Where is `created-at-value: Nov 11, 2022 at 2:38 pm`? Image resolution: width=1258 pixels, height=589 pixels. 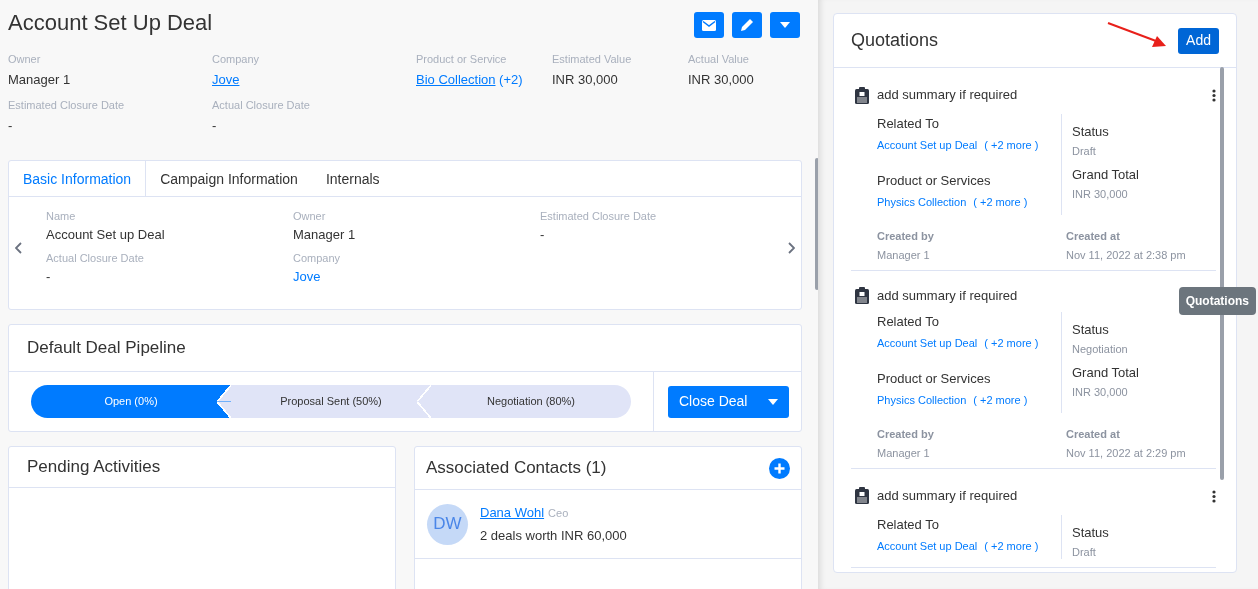 created-at-value: Nov 11, 2022 at 2:38 pm is located at coordinates (1126, 254).